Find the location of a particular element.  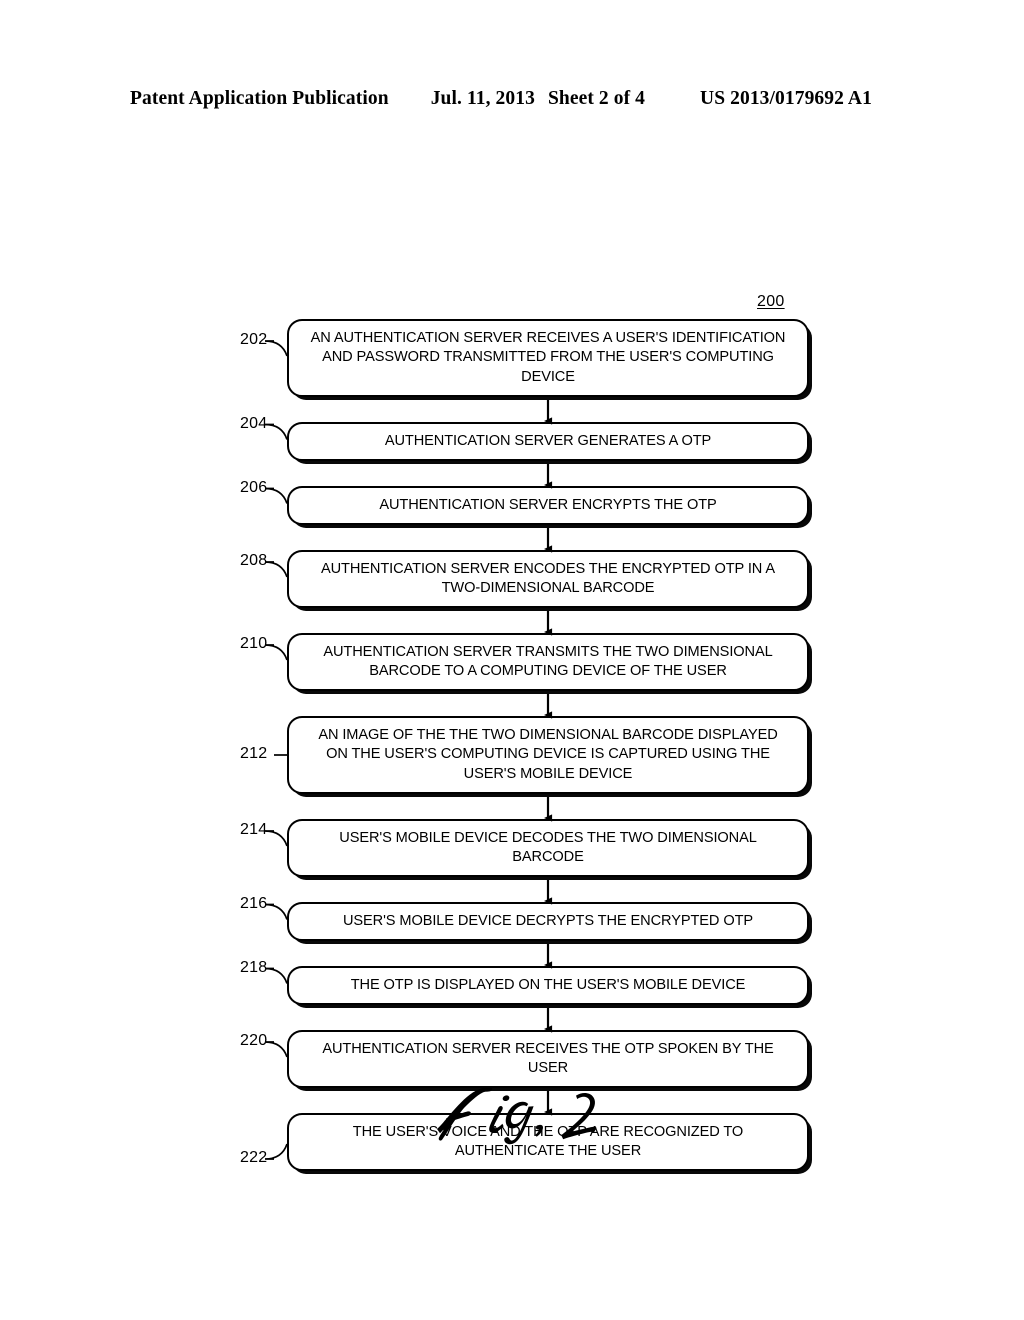

reference-numeral-208: 208 is located at coordinates (254, 560).